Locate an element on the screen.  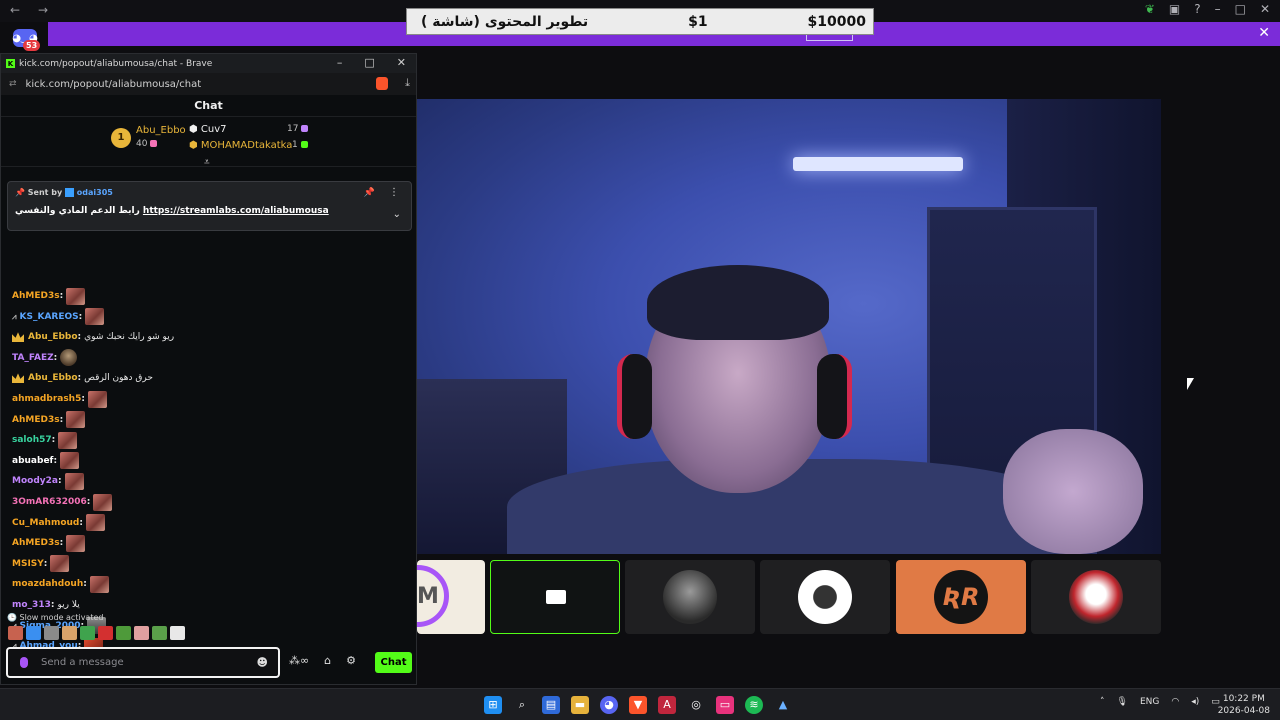
settings-gear-icon: ⚙ is located at coordinates (351, 660).